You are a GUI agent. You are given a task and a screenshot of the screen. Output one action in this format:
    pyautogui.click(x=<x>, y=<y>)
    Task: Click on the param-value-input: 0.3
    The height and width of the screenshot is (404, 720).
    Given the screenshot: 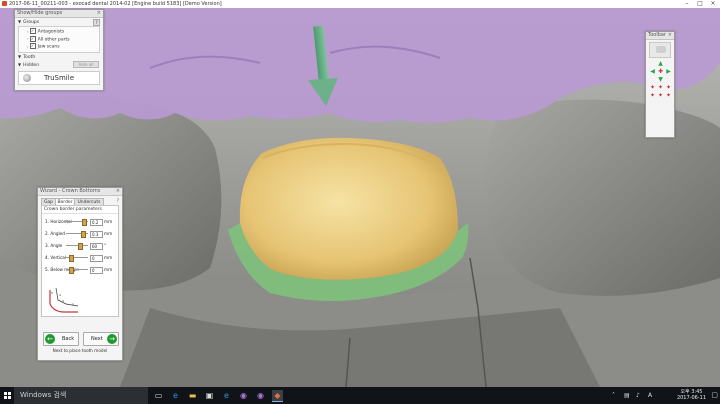 What is the action you would take?
    pyautogui.click(x=96, y=234)
    